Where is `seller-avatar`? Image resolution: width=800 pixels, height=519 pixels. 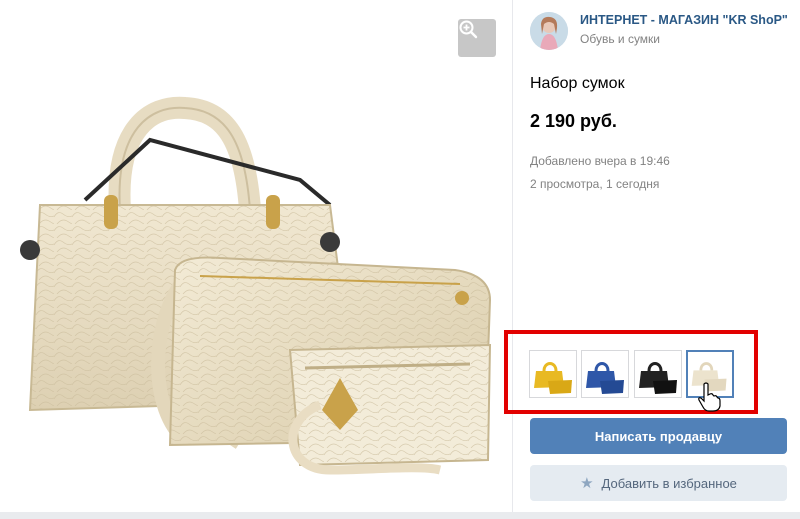 seller-avatar is located at coordinates (549, 31).